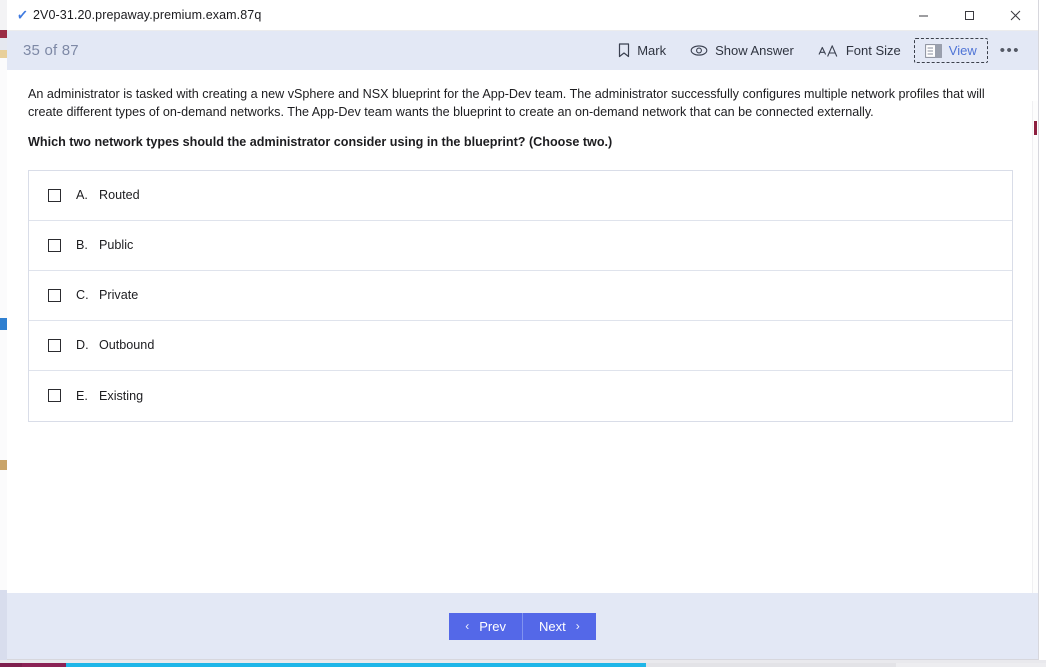 The width and height of the screenshot is (1046, 667). Describe the element at coordinates (522, 15) in the screenshot. I see `title-bar: ✓ 2V0-31.20.prepaway.premium.exam.87q` at that location.